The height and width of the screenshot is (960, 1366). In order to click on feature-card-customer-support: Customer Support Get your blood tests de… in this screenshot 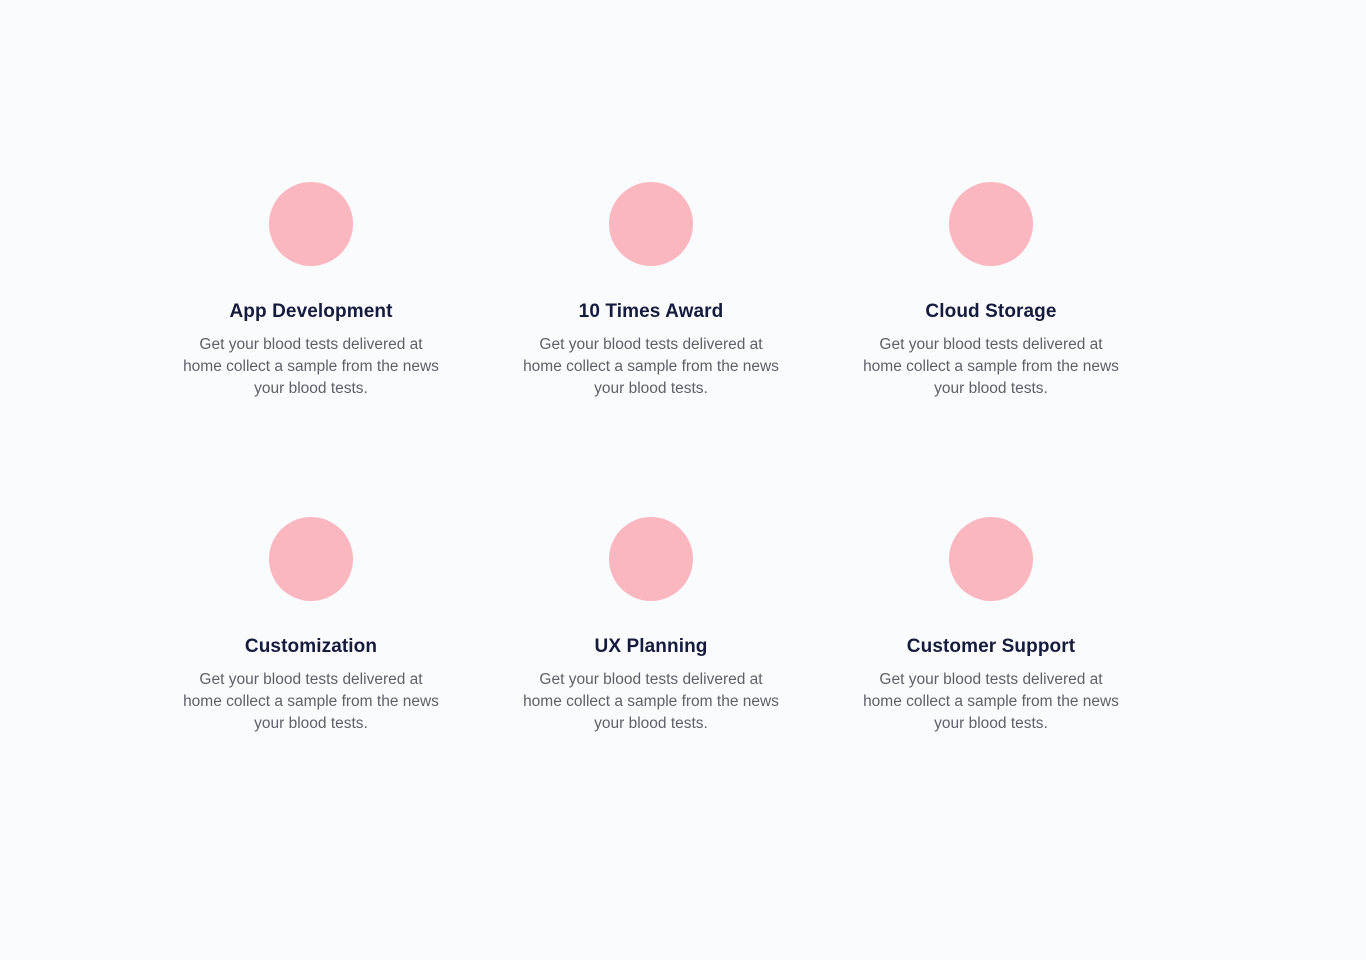, I will do `click(991, 626)`.